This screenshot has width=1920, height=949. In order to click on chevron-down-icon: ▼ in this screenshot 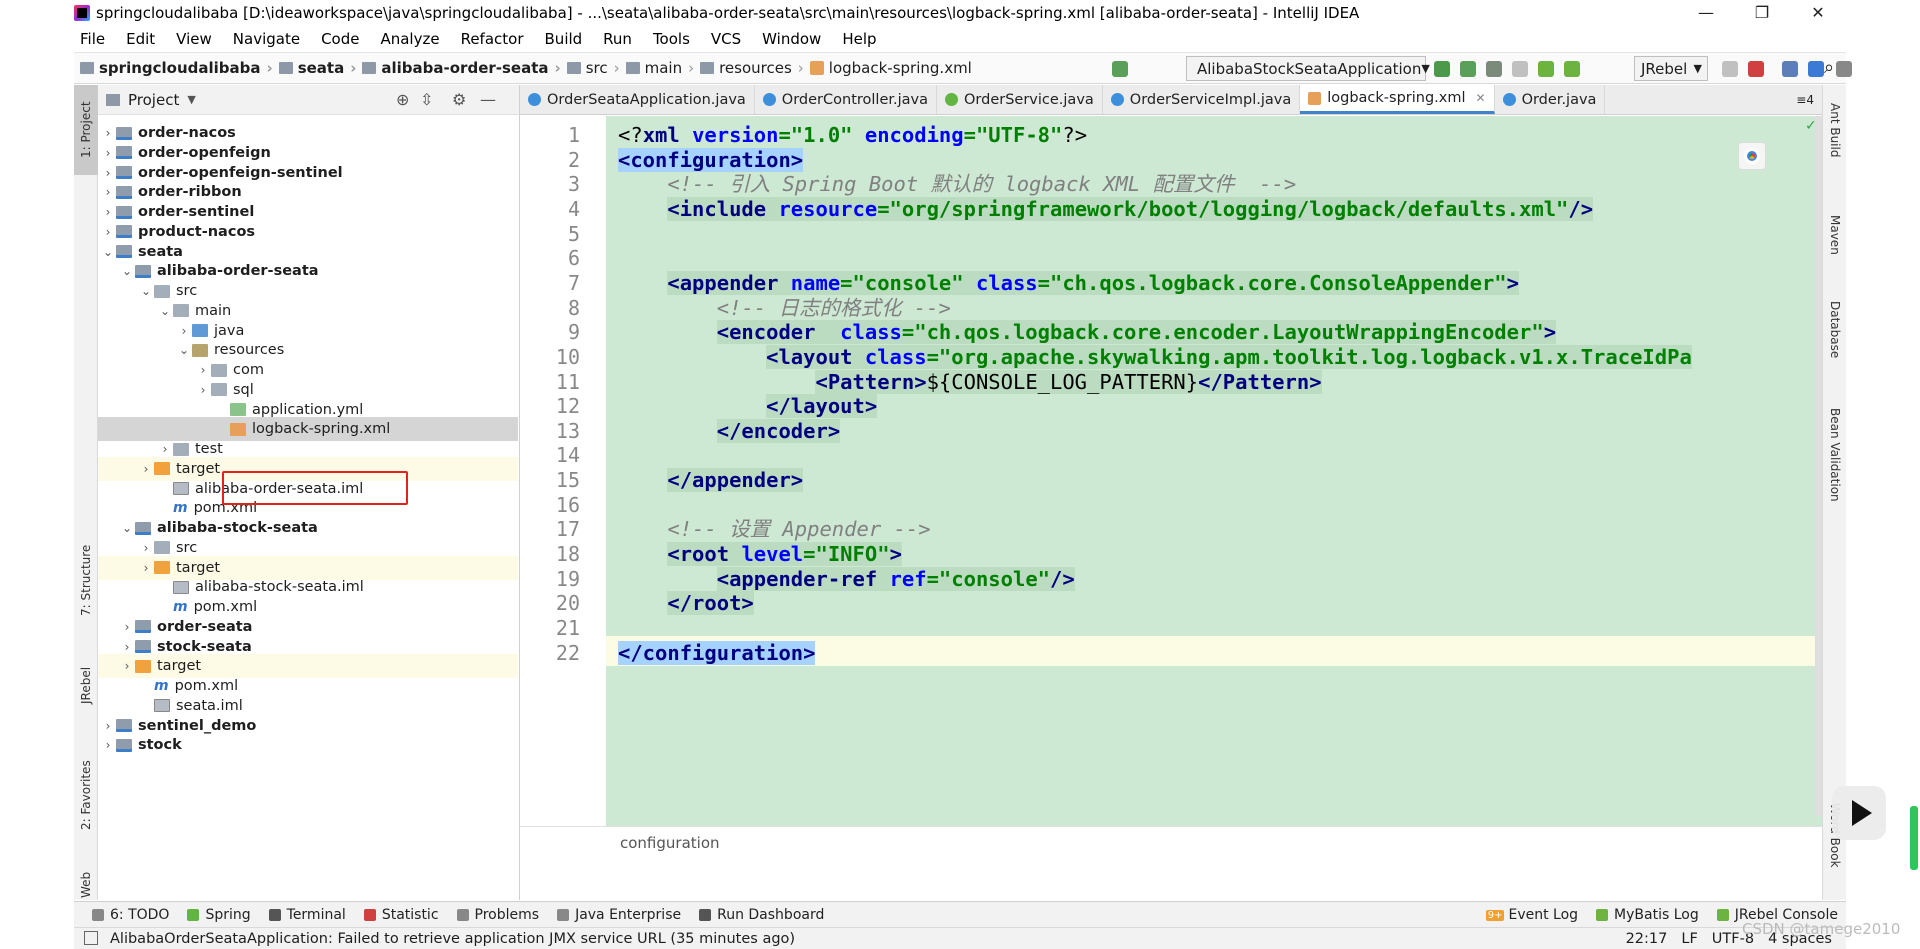, I will do `click(191, 99)`.